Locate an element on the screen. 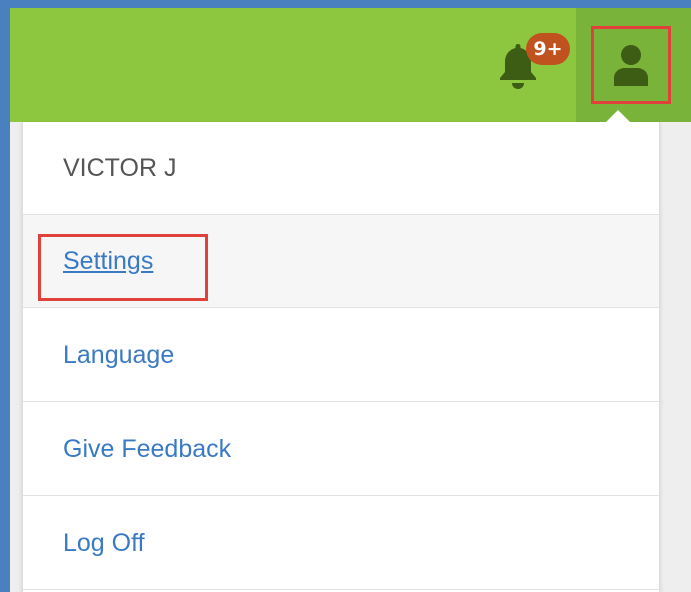 This screenshot has height=592, width=691. user-name-label: VICTOR J is located at coordinates (120, 168).